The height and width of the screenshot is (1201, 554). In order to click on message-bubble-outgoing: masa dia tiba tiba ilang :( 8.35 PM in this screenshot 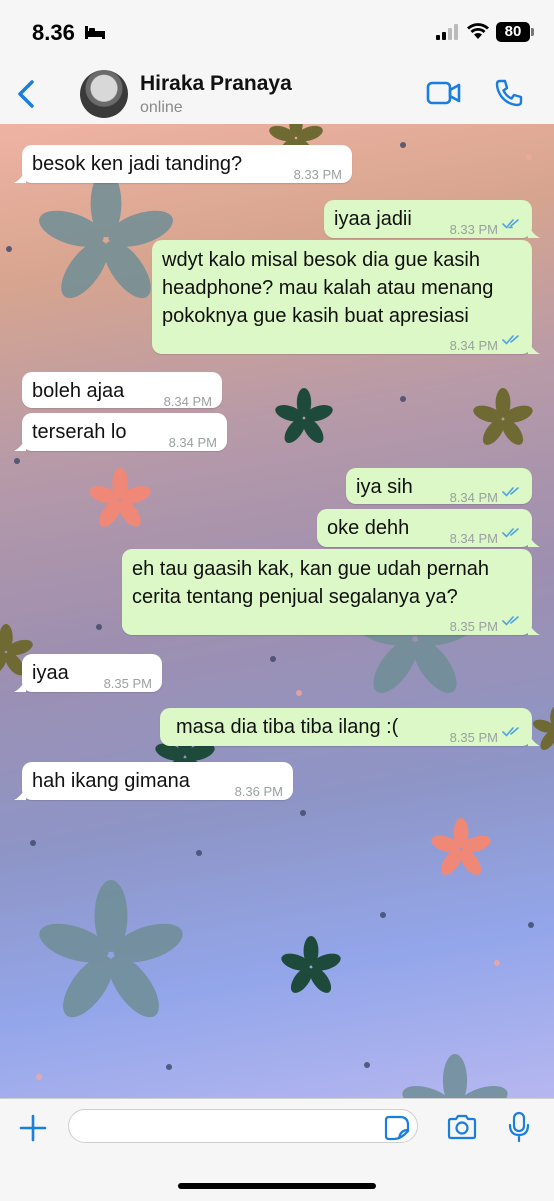, I will do `click(350, 727)`.